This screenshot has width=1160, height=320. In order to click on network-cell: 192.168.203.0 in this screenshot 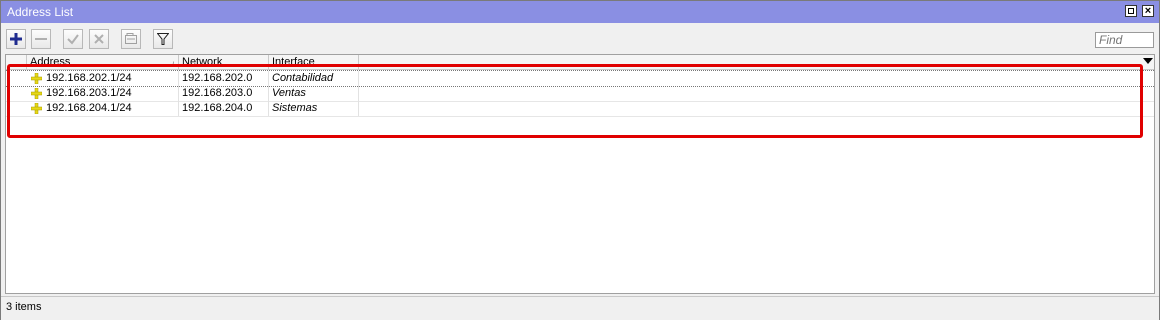, I will do `click(224, 93)`.